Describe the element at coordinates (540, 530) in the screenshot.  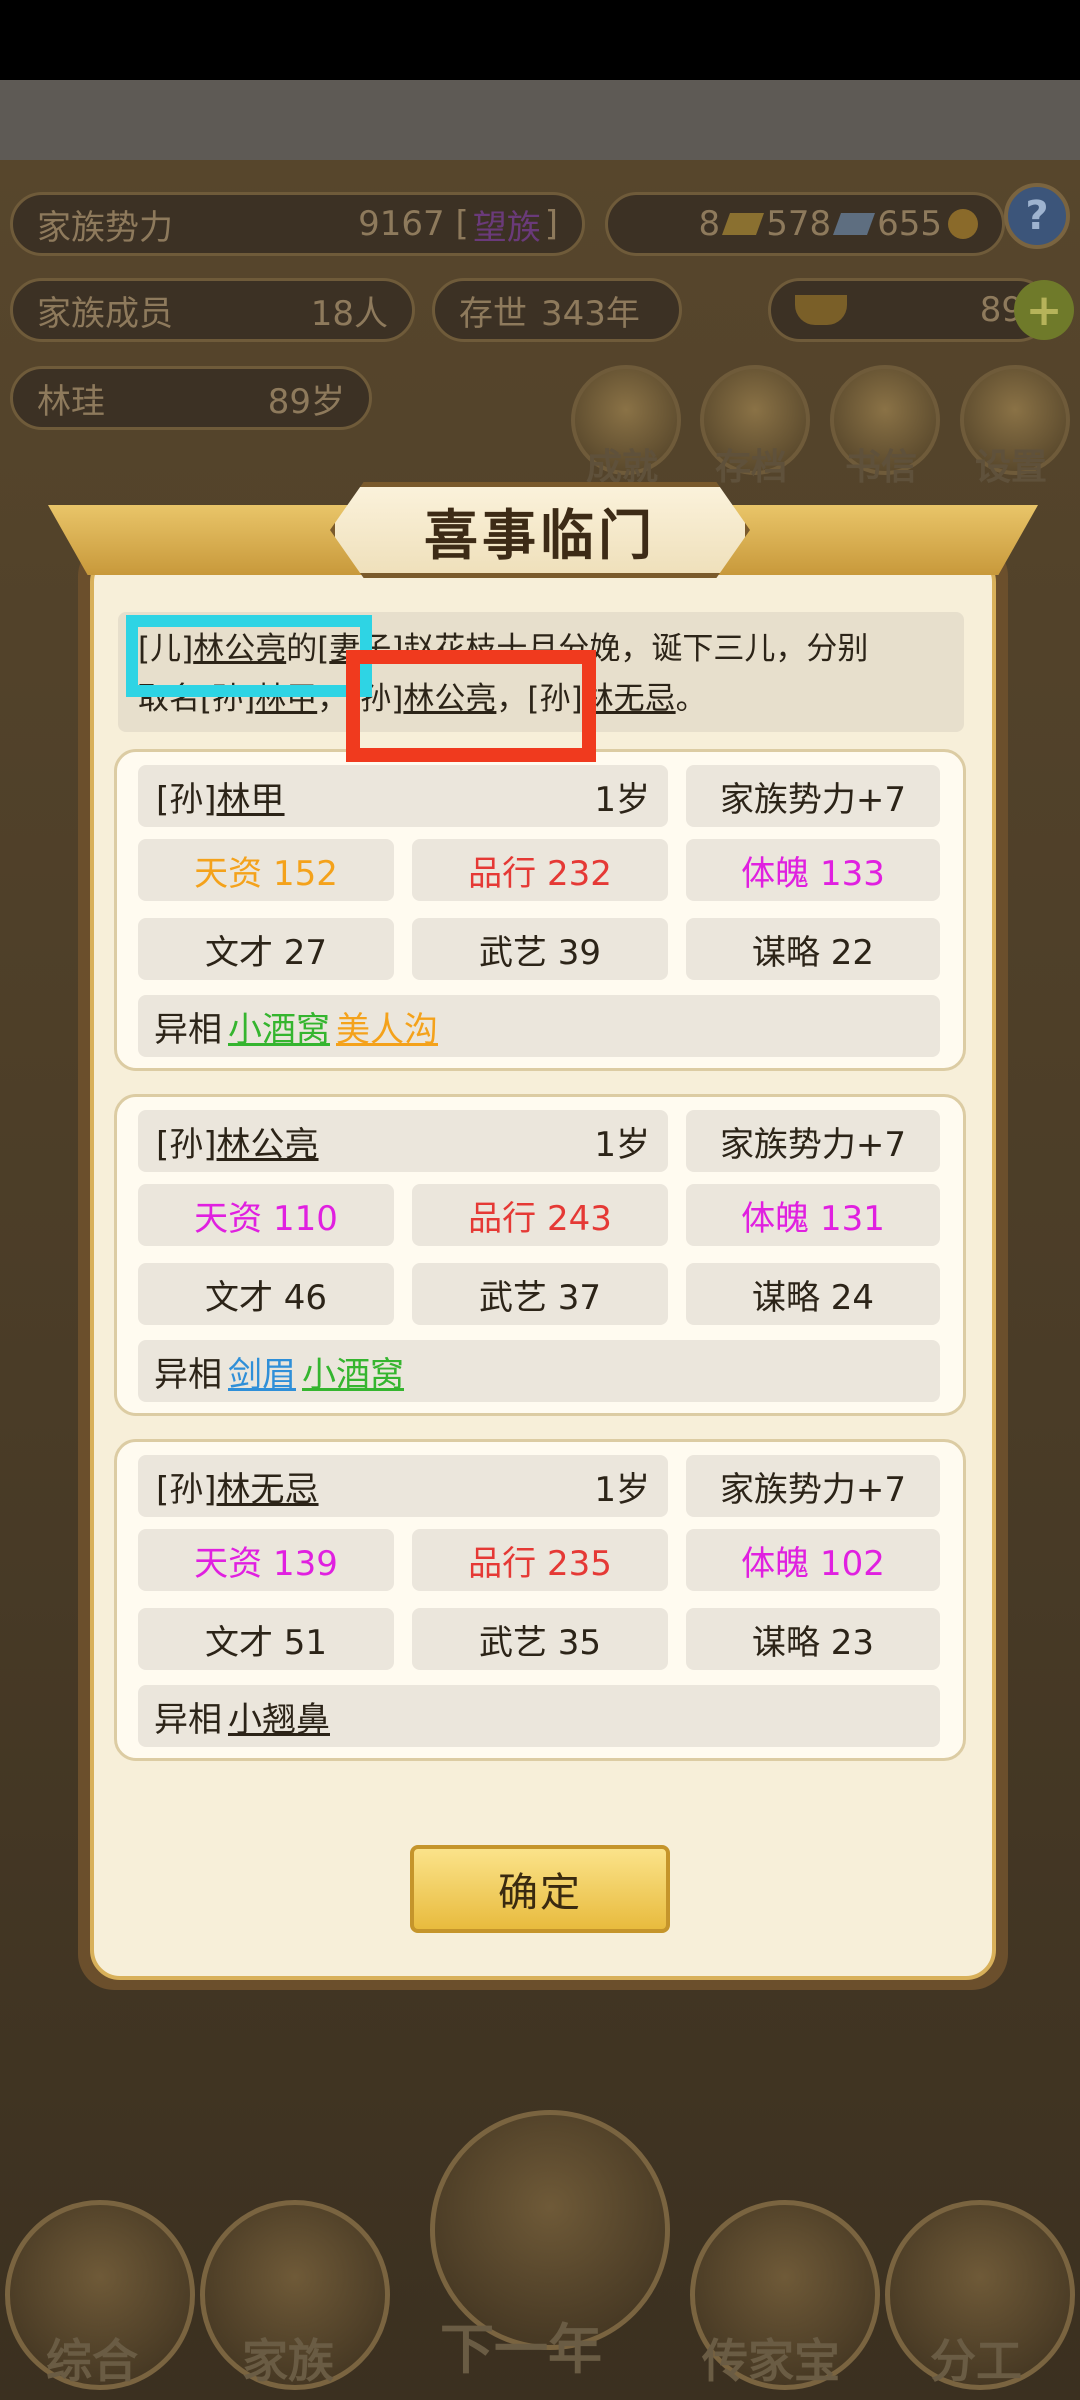
I see `dialog-title: 喜事临门` at that location.